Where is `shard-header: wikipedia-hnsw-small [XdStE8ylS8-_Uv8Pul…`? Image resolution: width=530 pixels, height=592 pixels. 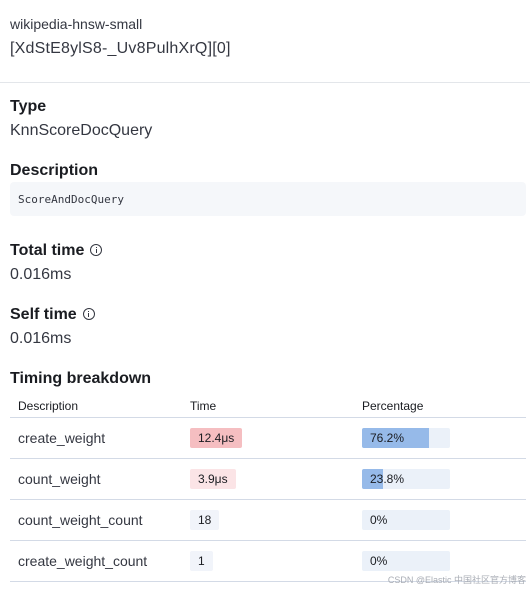 shard-header: wikipedia-hnsw-small [XdStE8ylS8-_Uv8Pul… is located at coordinates (120, 37).